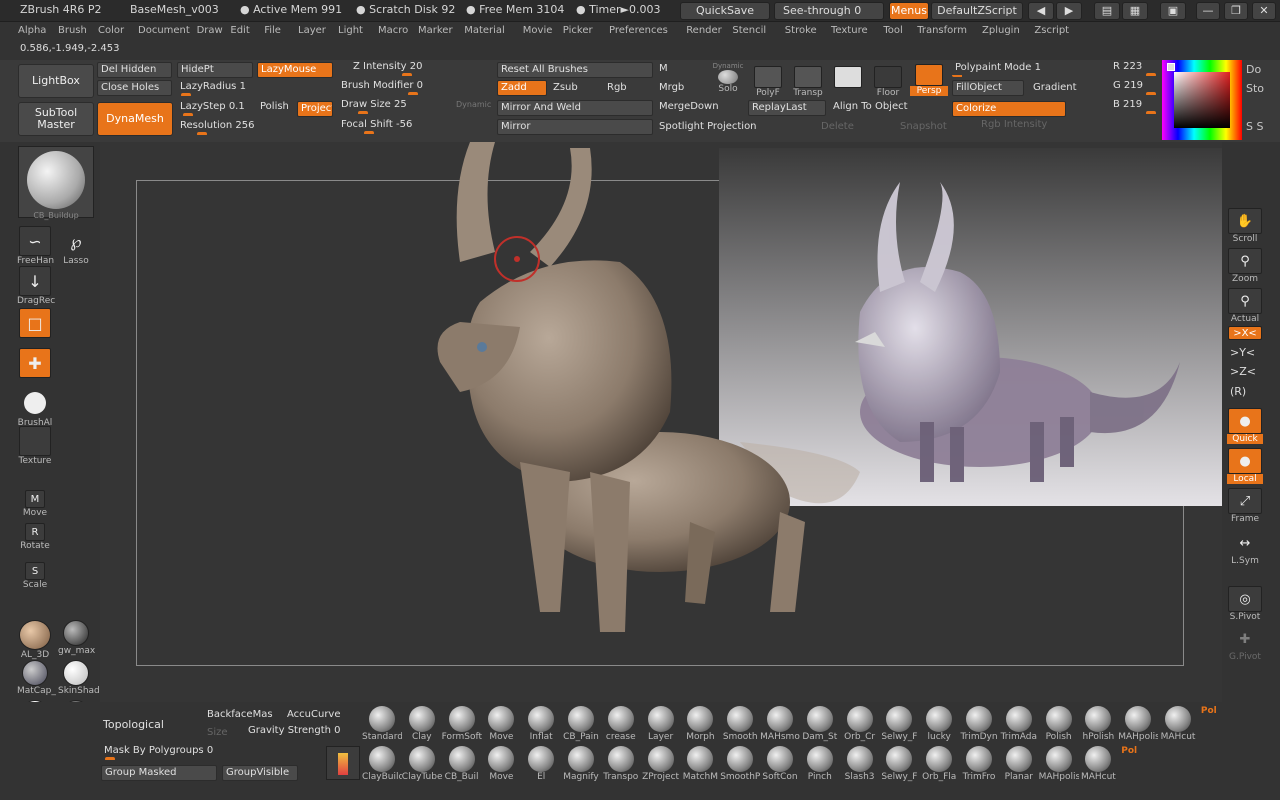 The height and width of the screenshot is (800, 1280). What do you see at coordinates (575, 127) in the screenshot?
I see `mirror-button: Mirror` at bounding box center [575, 127].